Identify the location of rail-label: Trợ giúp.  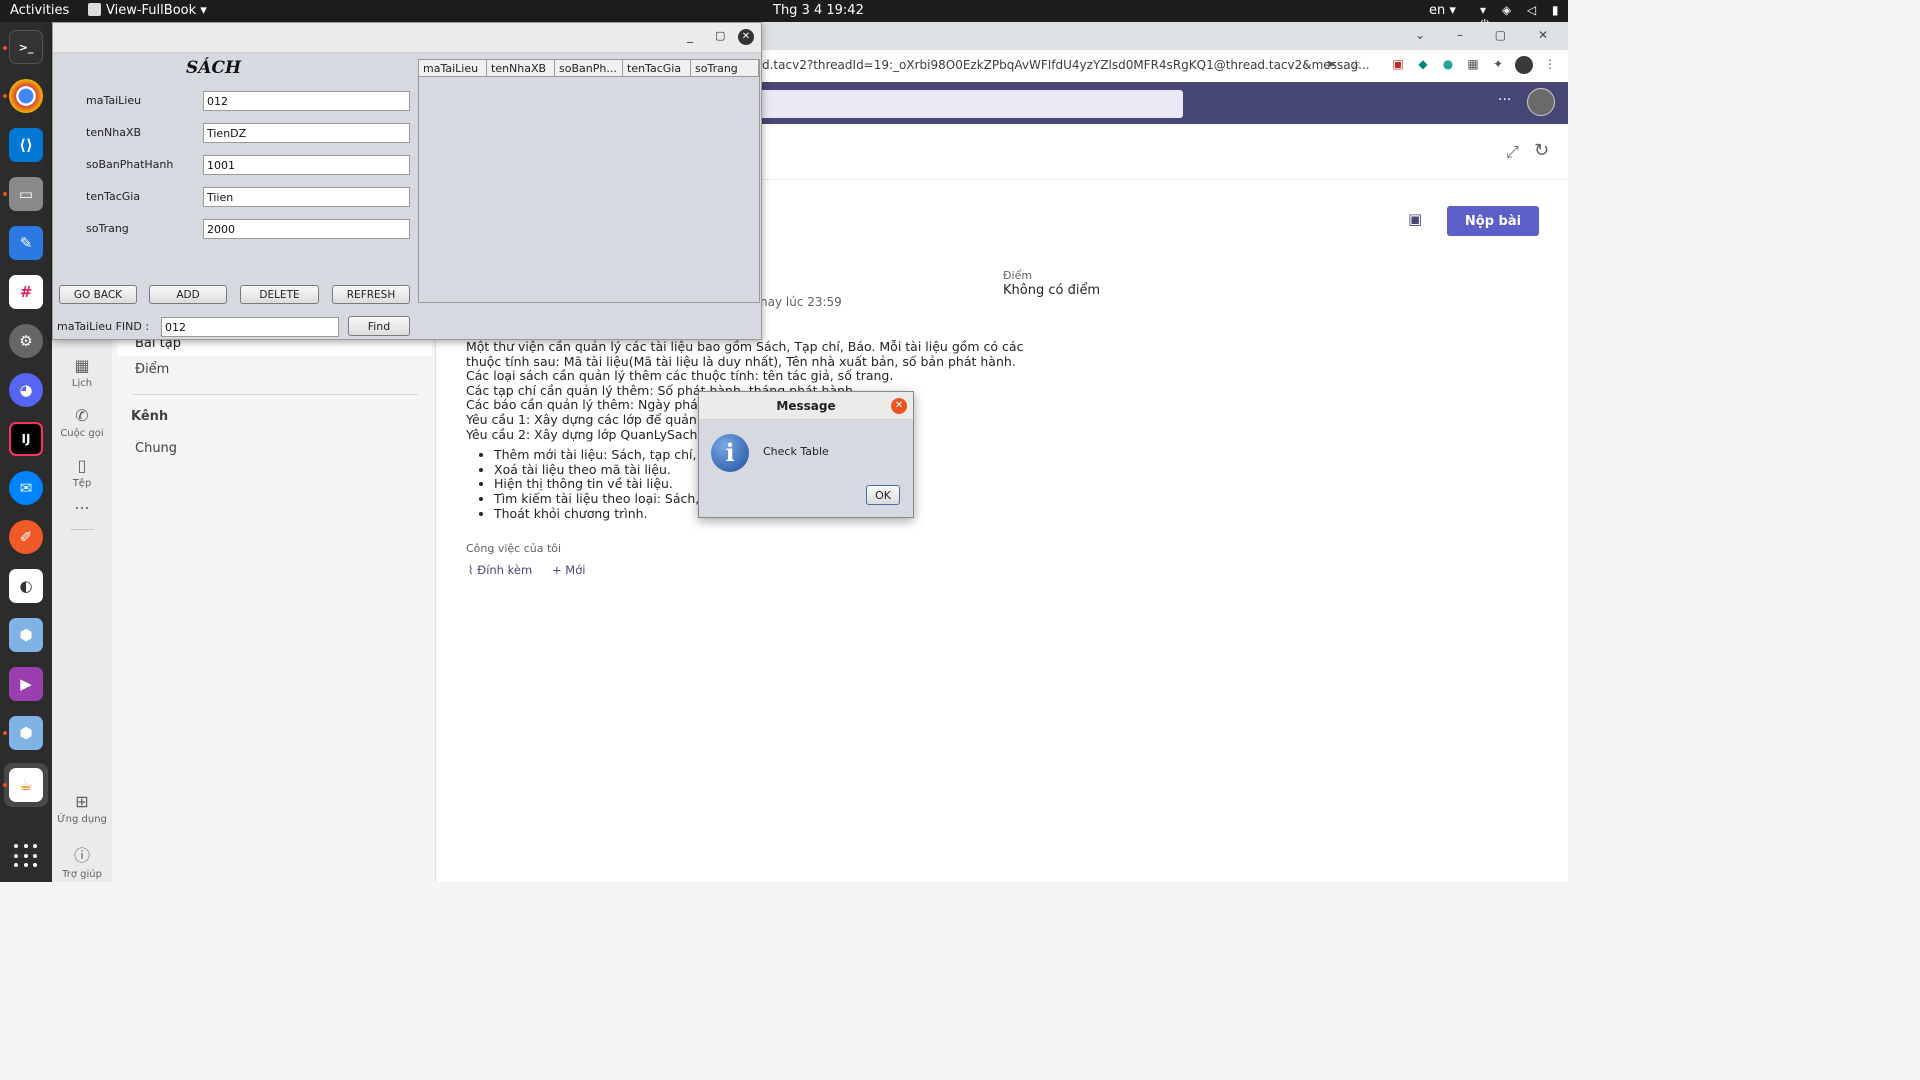
(82, 874).